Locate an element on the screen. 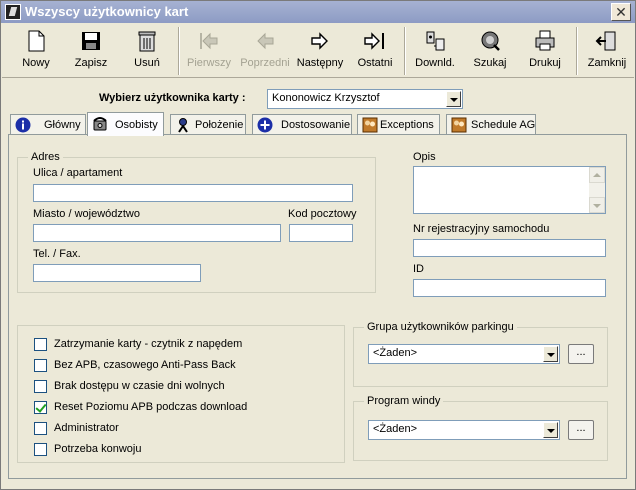 The width and height of the screenshot is (636, 490). close-window-button: ✕ is located at coordinates (621, 12).